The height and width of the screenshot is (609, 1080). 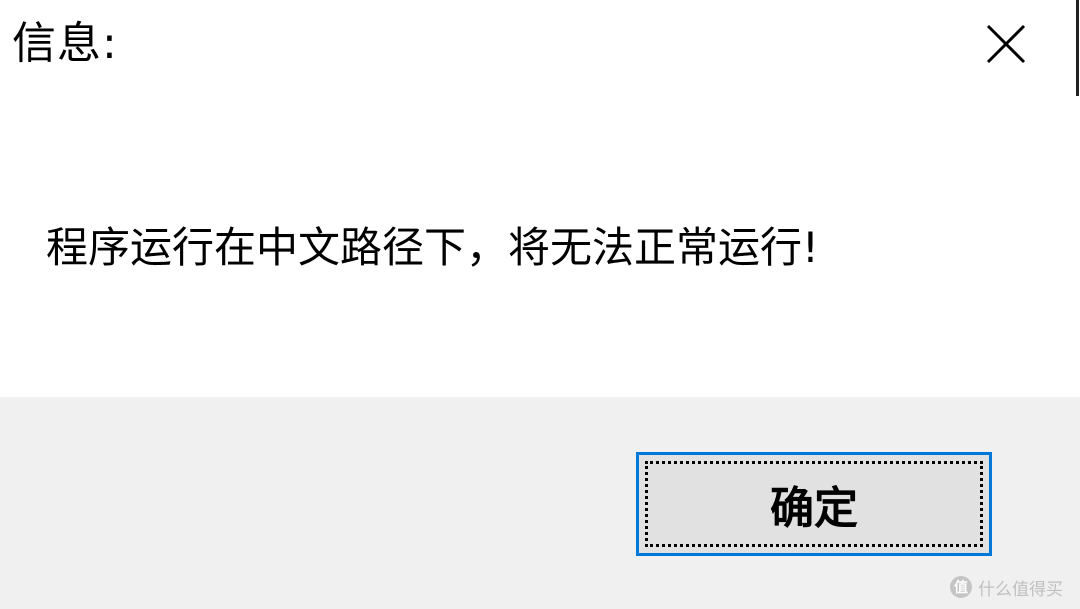 I want to click on dialog-title: 信息:, so click(x=65, y=43).